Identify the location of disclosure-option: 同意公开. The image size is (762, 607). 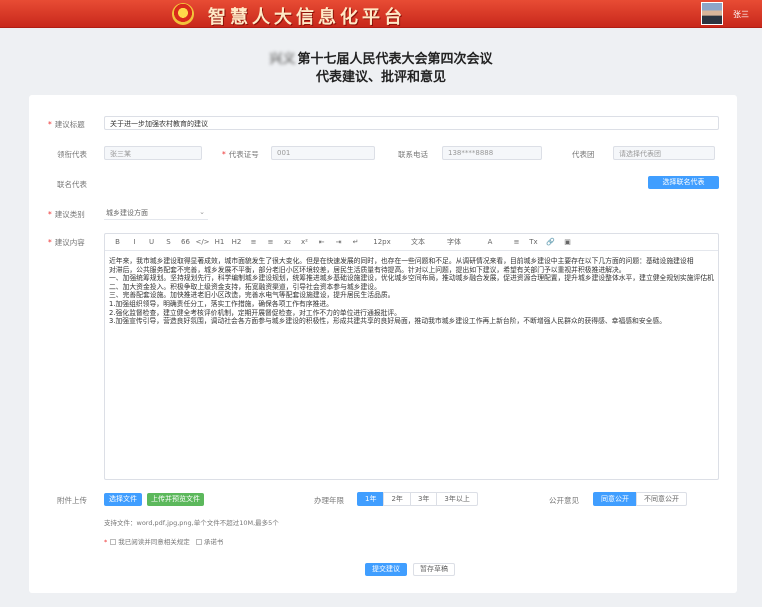
(615, 499).